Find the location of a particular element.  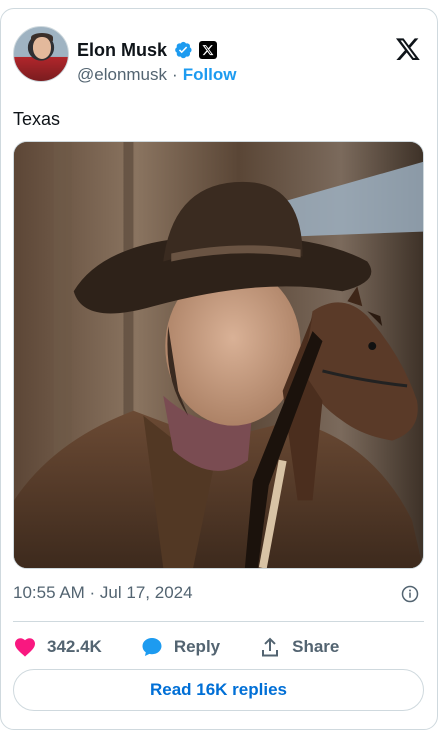

share-button: Share is located at coordinates (298, 647).